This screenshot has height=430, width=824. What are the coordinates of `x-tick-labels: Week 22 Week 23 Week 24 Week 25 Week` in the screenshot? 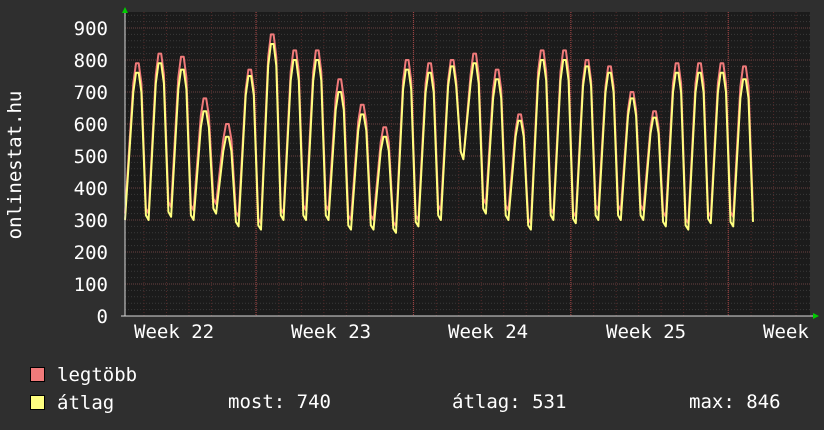 It's located at (471, 332).